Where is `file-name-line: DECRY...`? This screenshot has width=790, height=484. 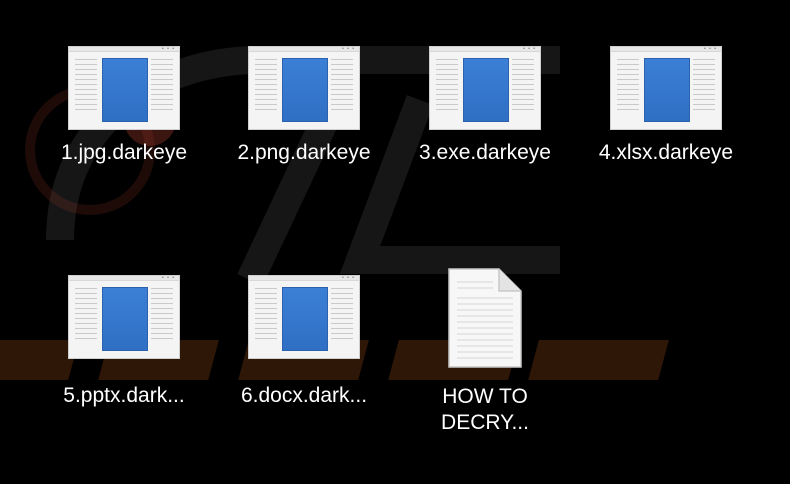
file-name-line: DECRY... is located at coordinates (485, 422).